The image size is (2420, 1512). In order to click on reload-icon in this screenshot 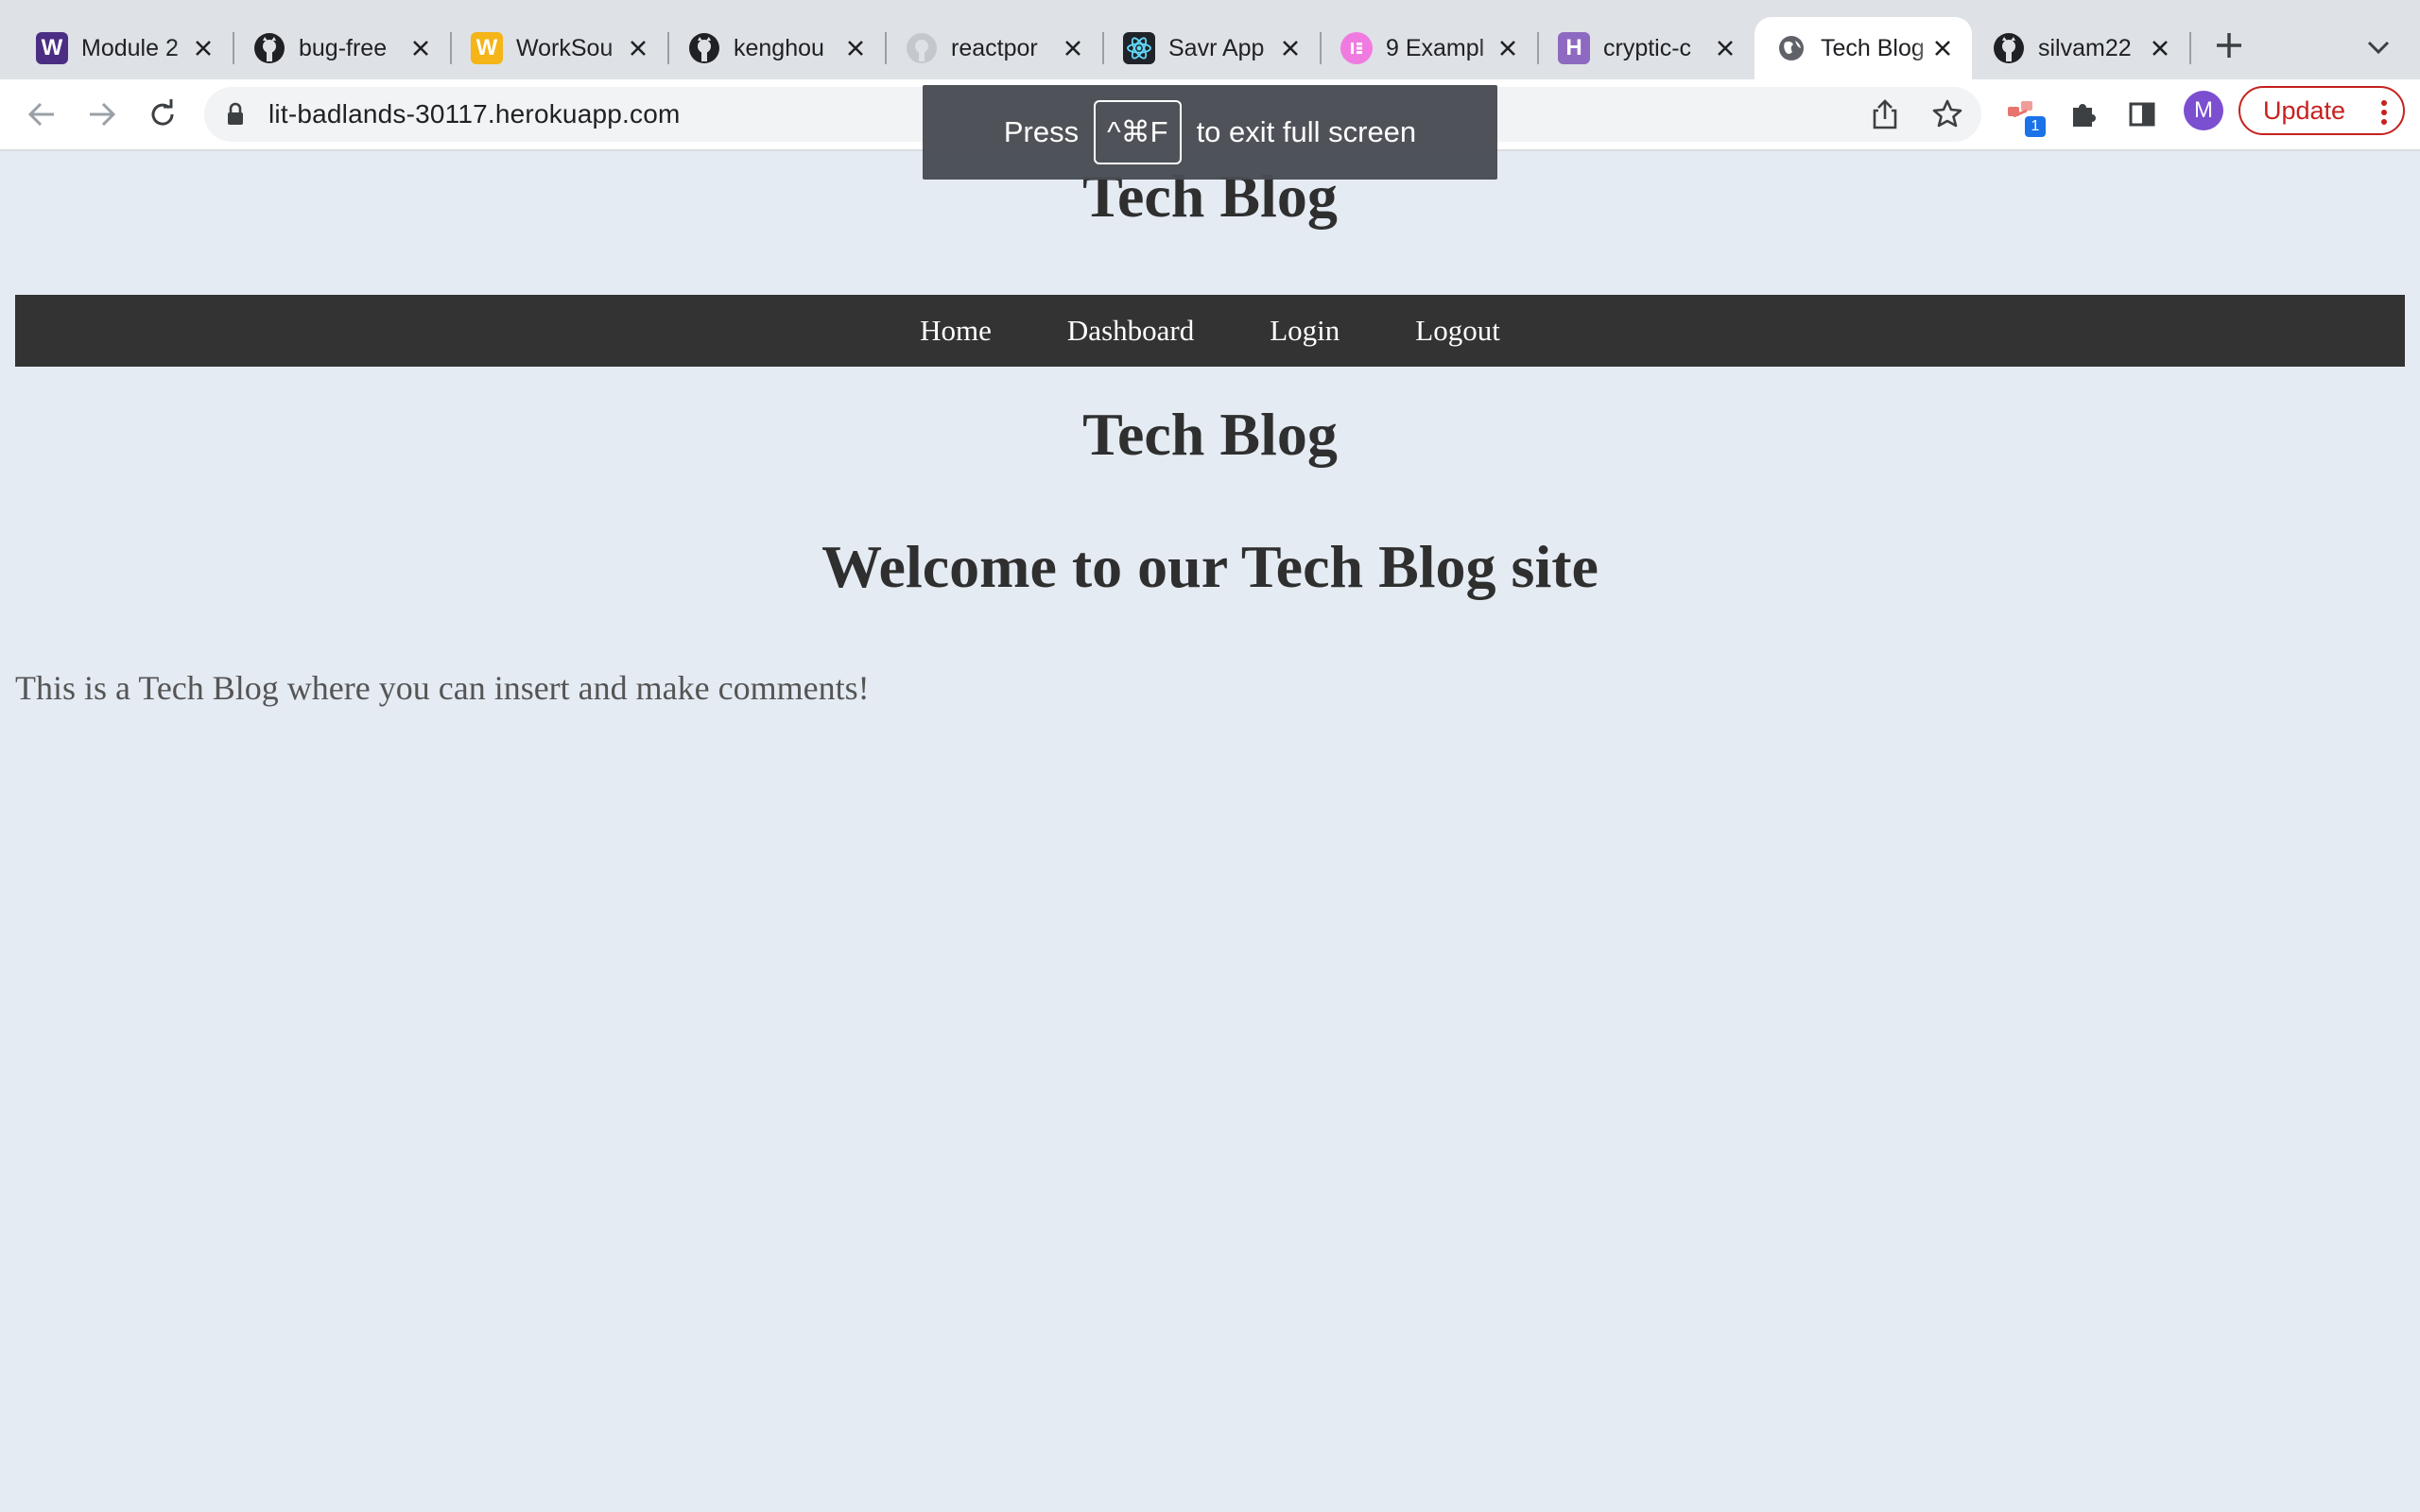, I will do `click(162, 114)`.